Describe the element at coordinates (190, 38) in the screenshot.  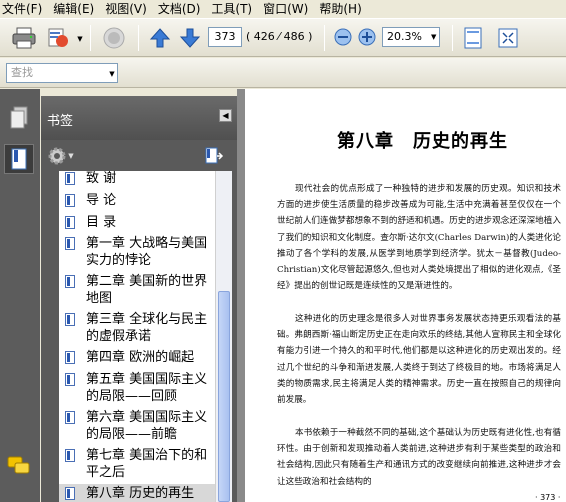
I see `next-page-icon` at that location.